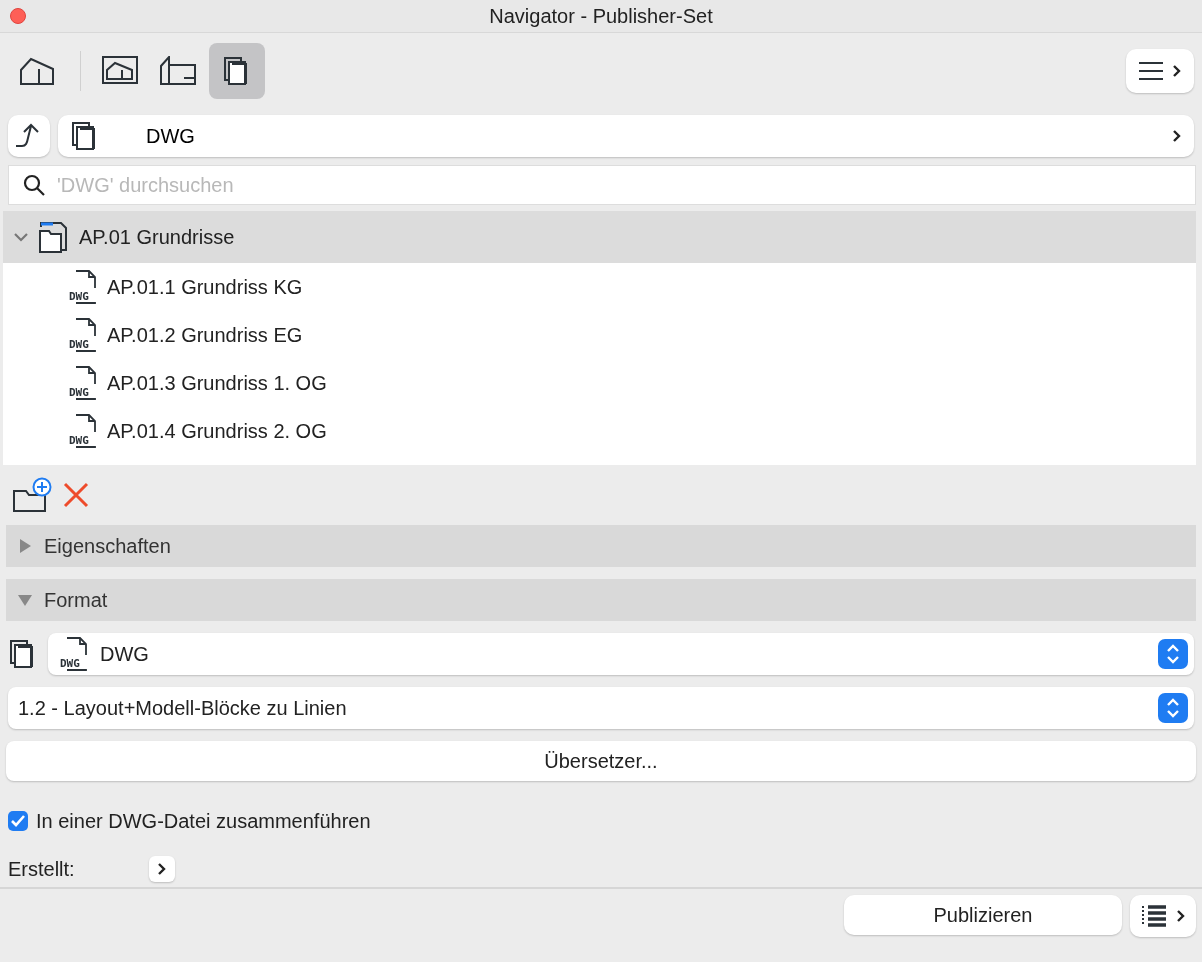 The height and width of the screenshot is (962, 1202). I want to click on checkmark-icon, so click(18, 821).